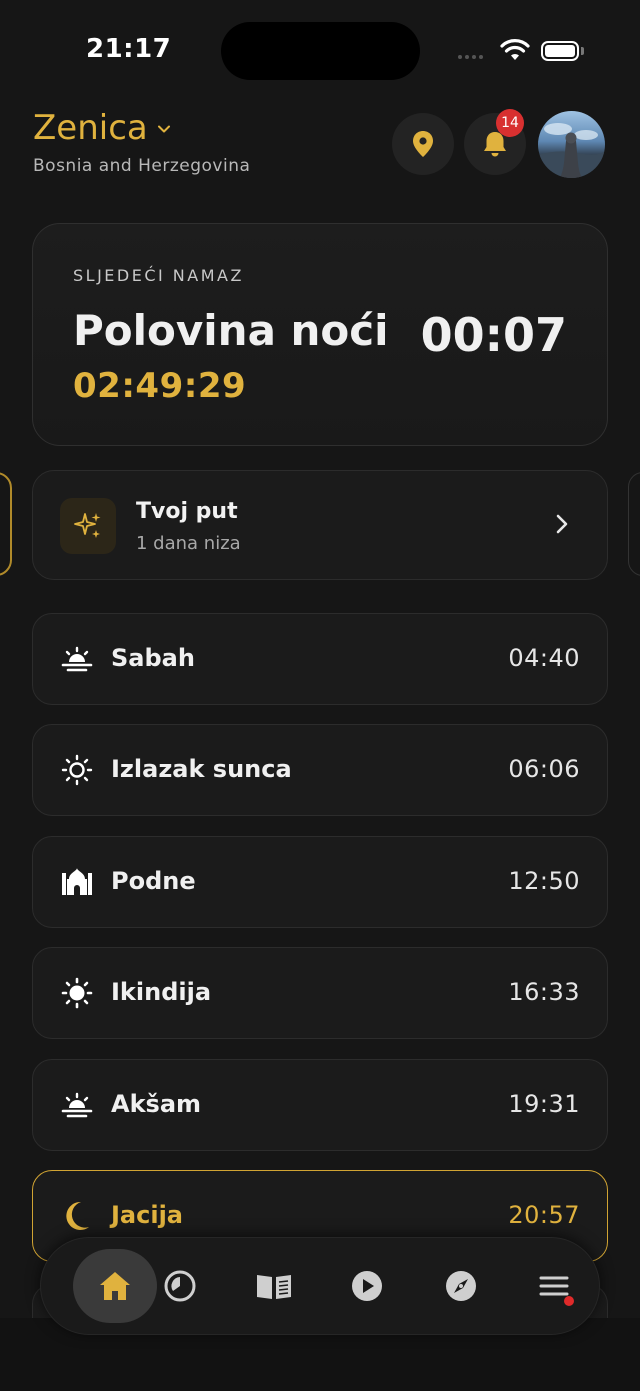 The image size is (640, 1391). Describe the element at coordinates (495, 142) in the screenshot. I see `notifications-button: 14` at that location.